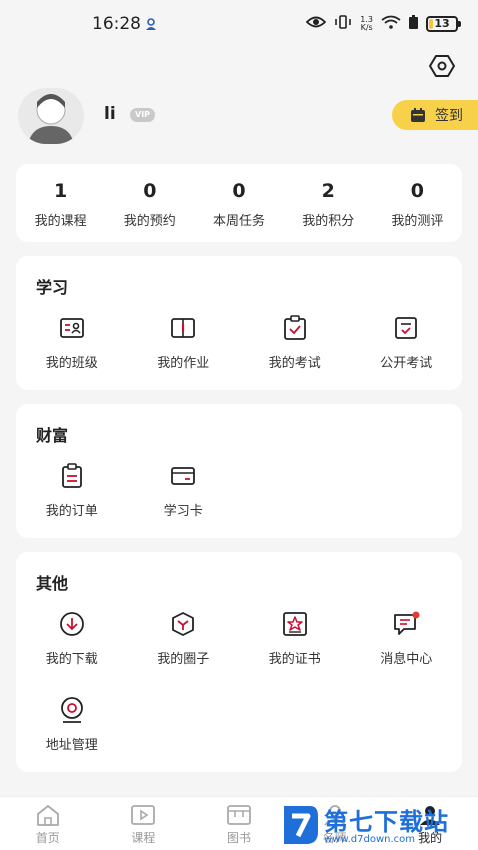 This screenshot has height=850, width=478. I want to click on menu-label: 我的下载, so click(71, 659).